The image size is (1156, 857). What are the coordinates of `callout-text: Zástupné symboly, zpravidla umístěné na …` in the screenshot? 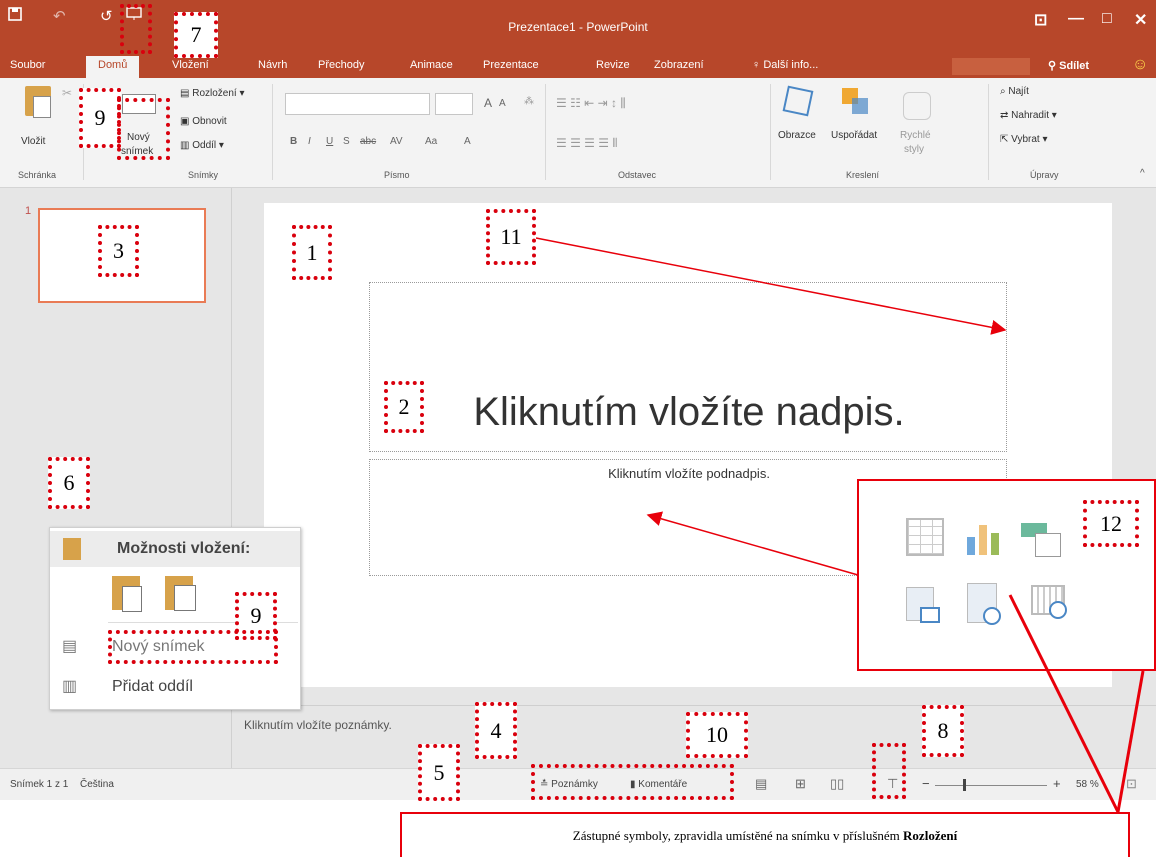 It's located at (765, 836).